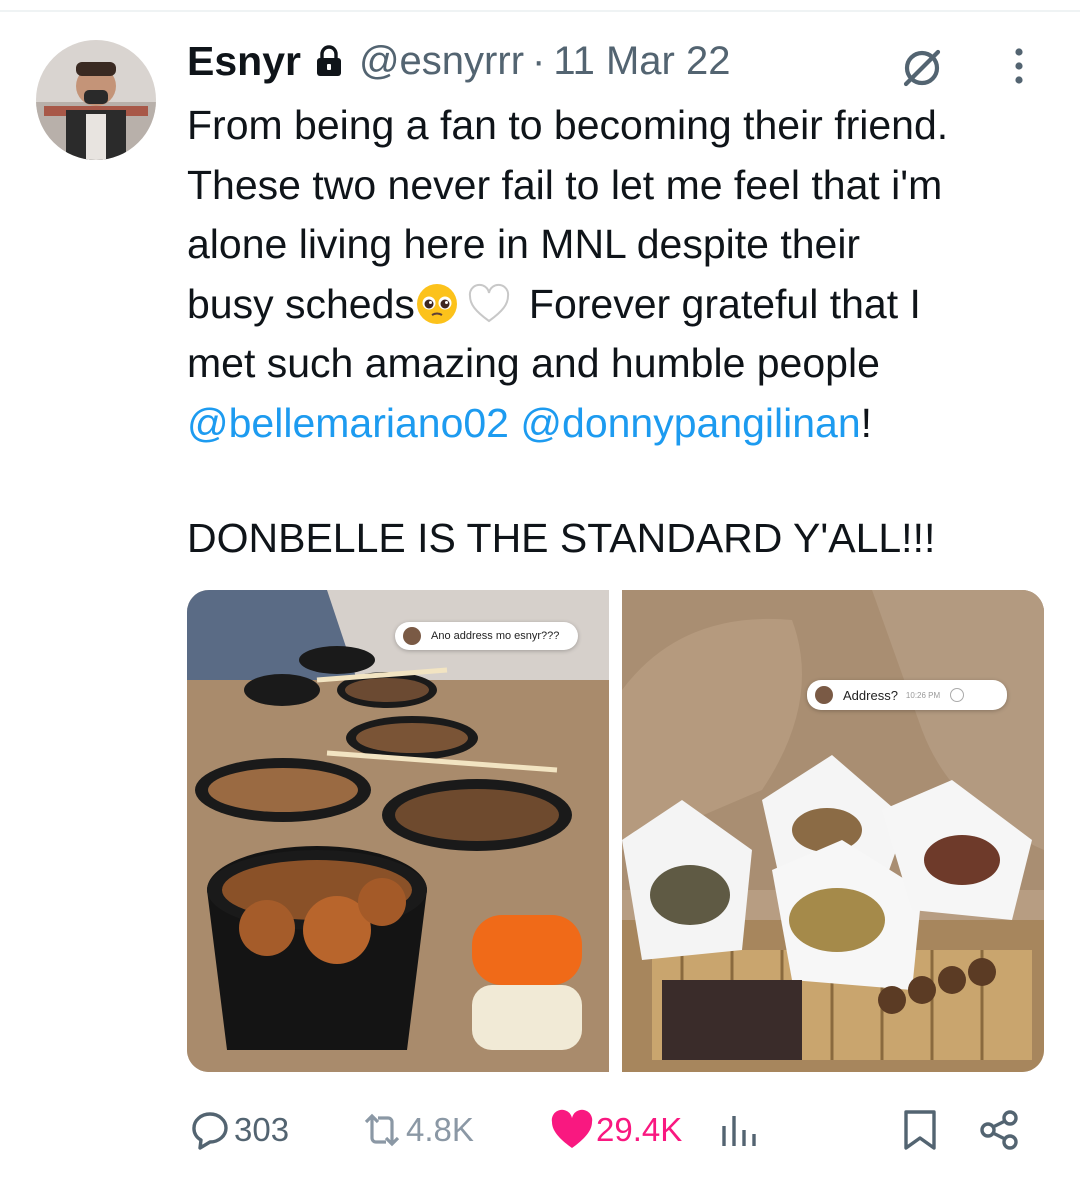 Image resolution: width=1080 pixels, height=1178 pixels. I want to click on chat-bubble: Address? 10:26 PM, so click(907, 695).